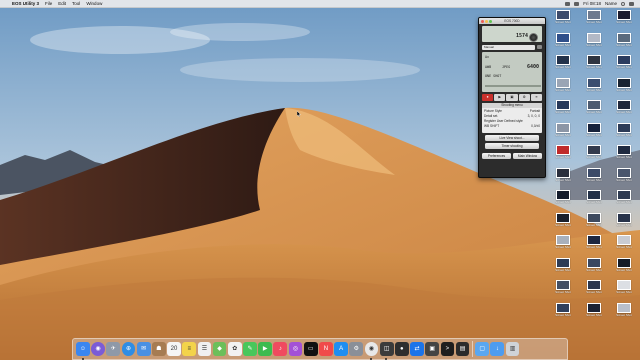  I want to click on ps-row: WB SHIFT 0,0/±0, so click(512, 126).